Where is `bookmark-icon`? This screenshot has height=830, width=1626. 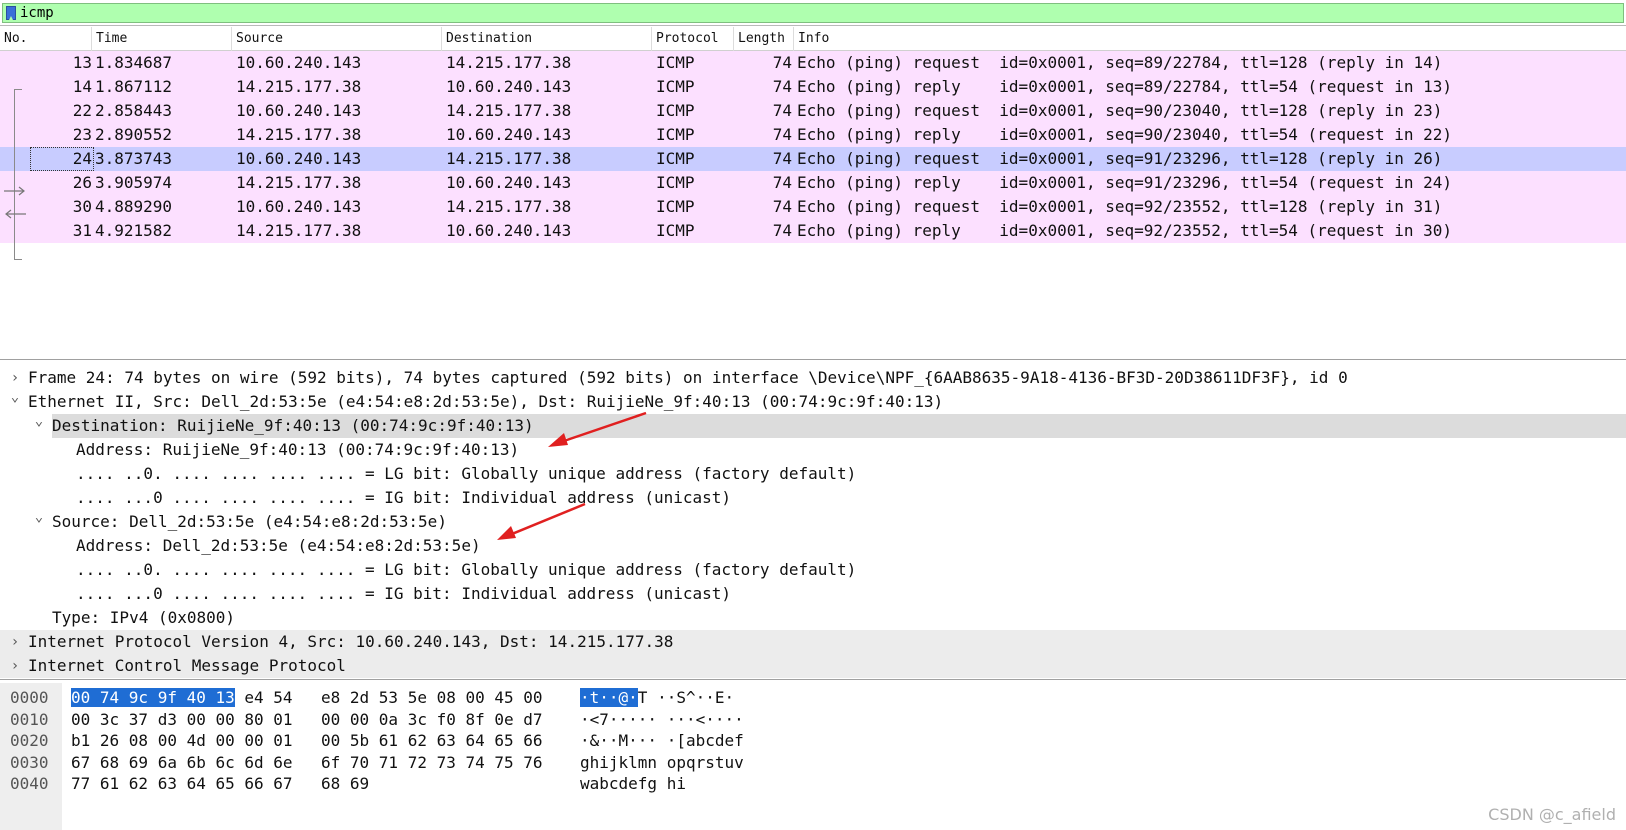
bookmark-icon is located at coordinates (11, 13).